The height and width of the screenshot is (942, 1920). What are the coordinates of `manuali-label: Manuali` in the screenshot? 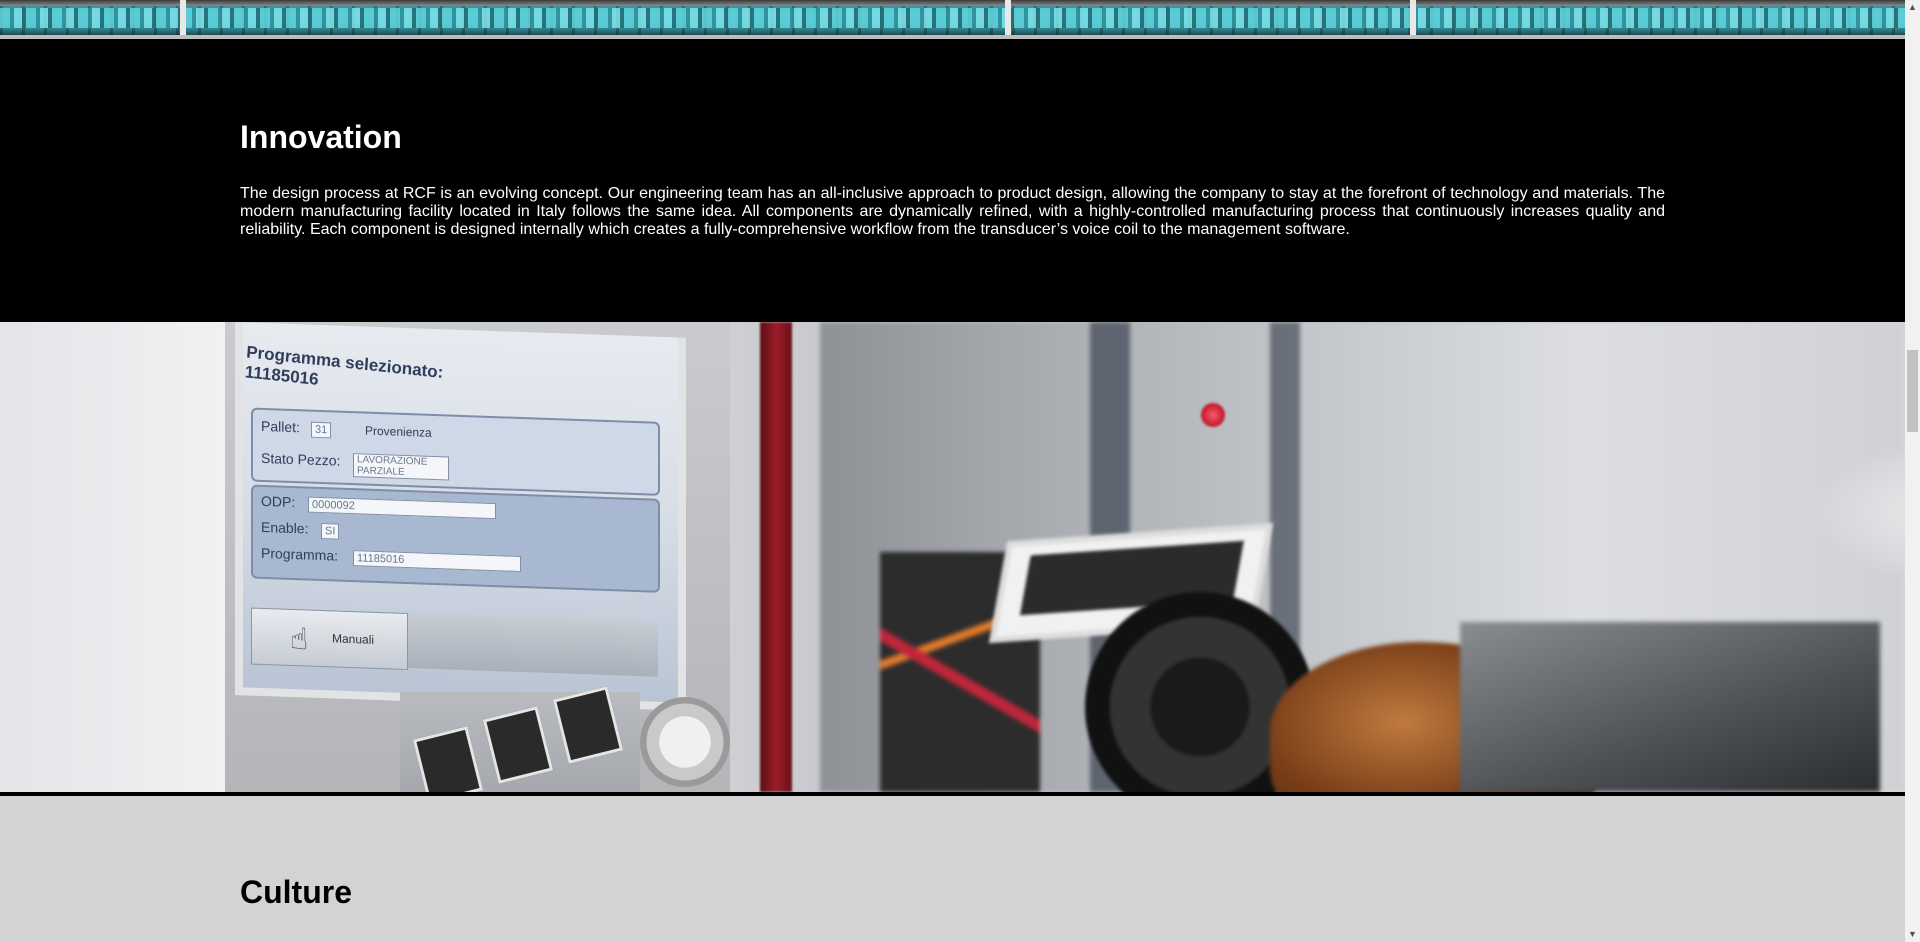 It's located at (353, 639).